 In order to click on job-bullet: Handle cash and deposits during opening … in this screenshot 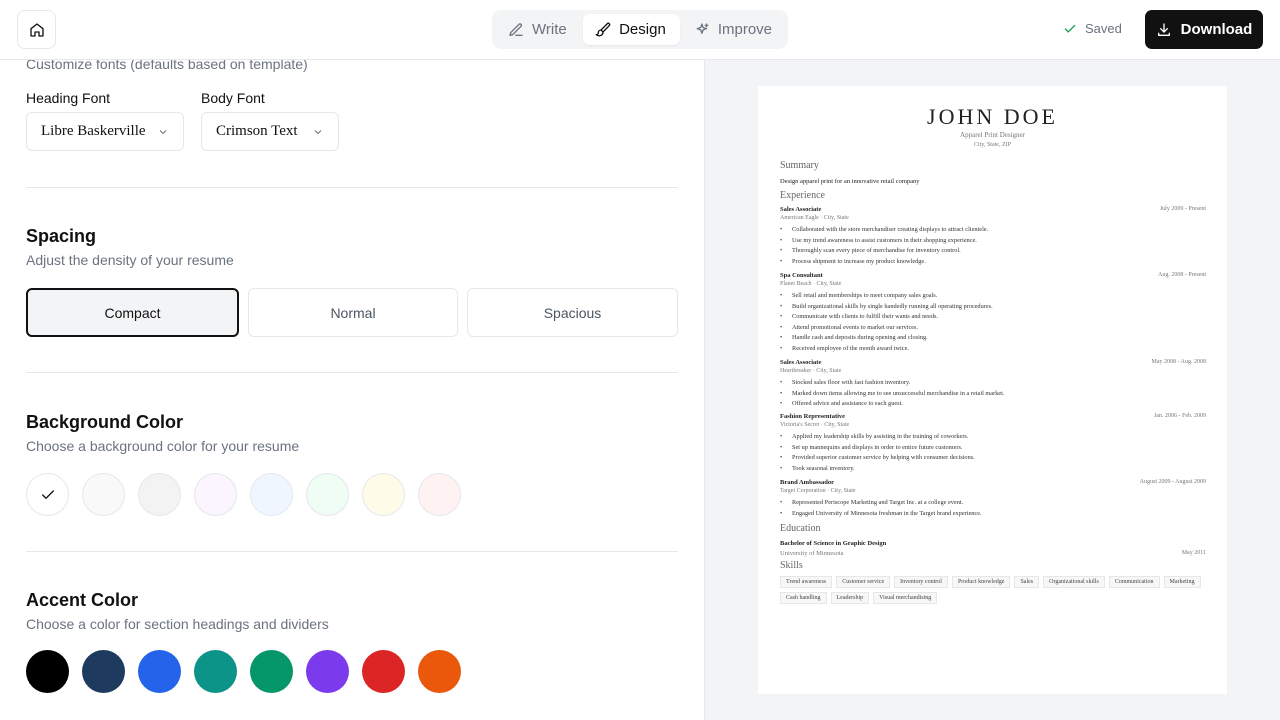, I will do `click(854, 338)`.